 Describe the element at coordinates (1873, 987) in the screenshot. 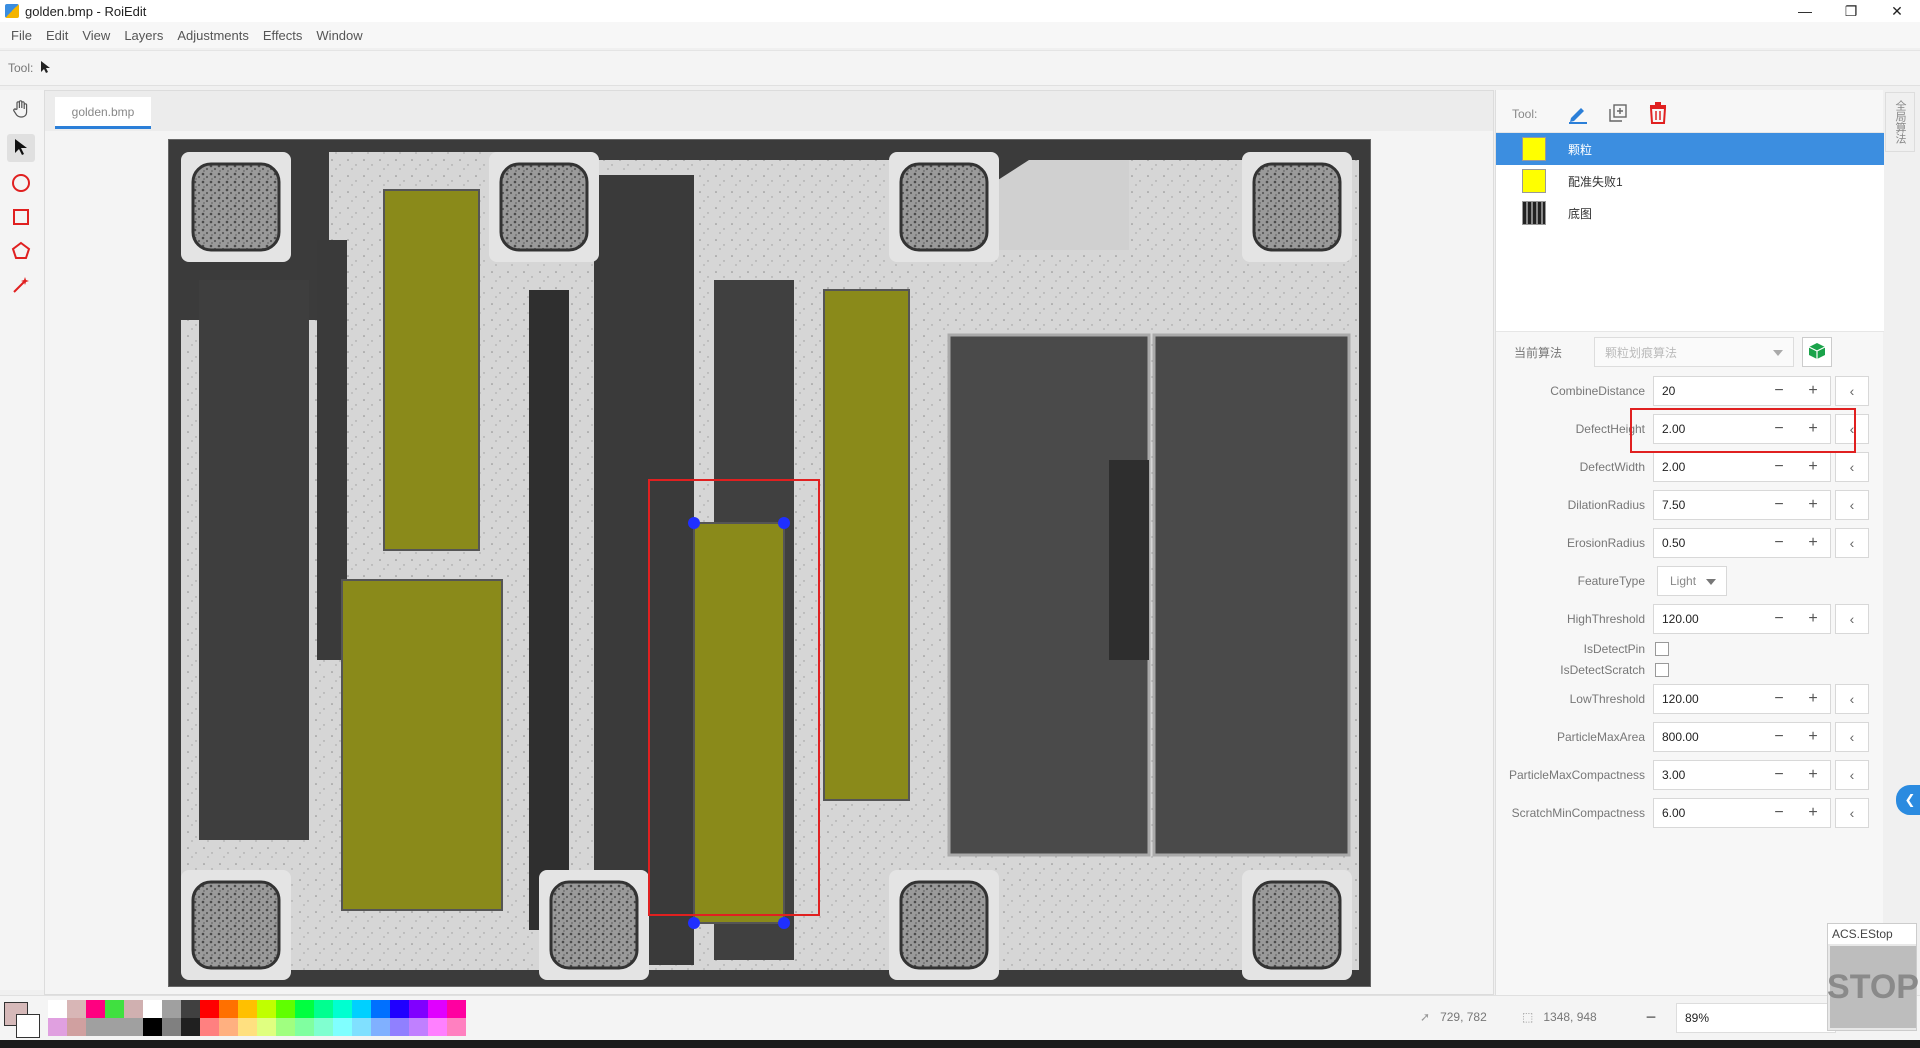

I see `stop-button: STOP` at that location.